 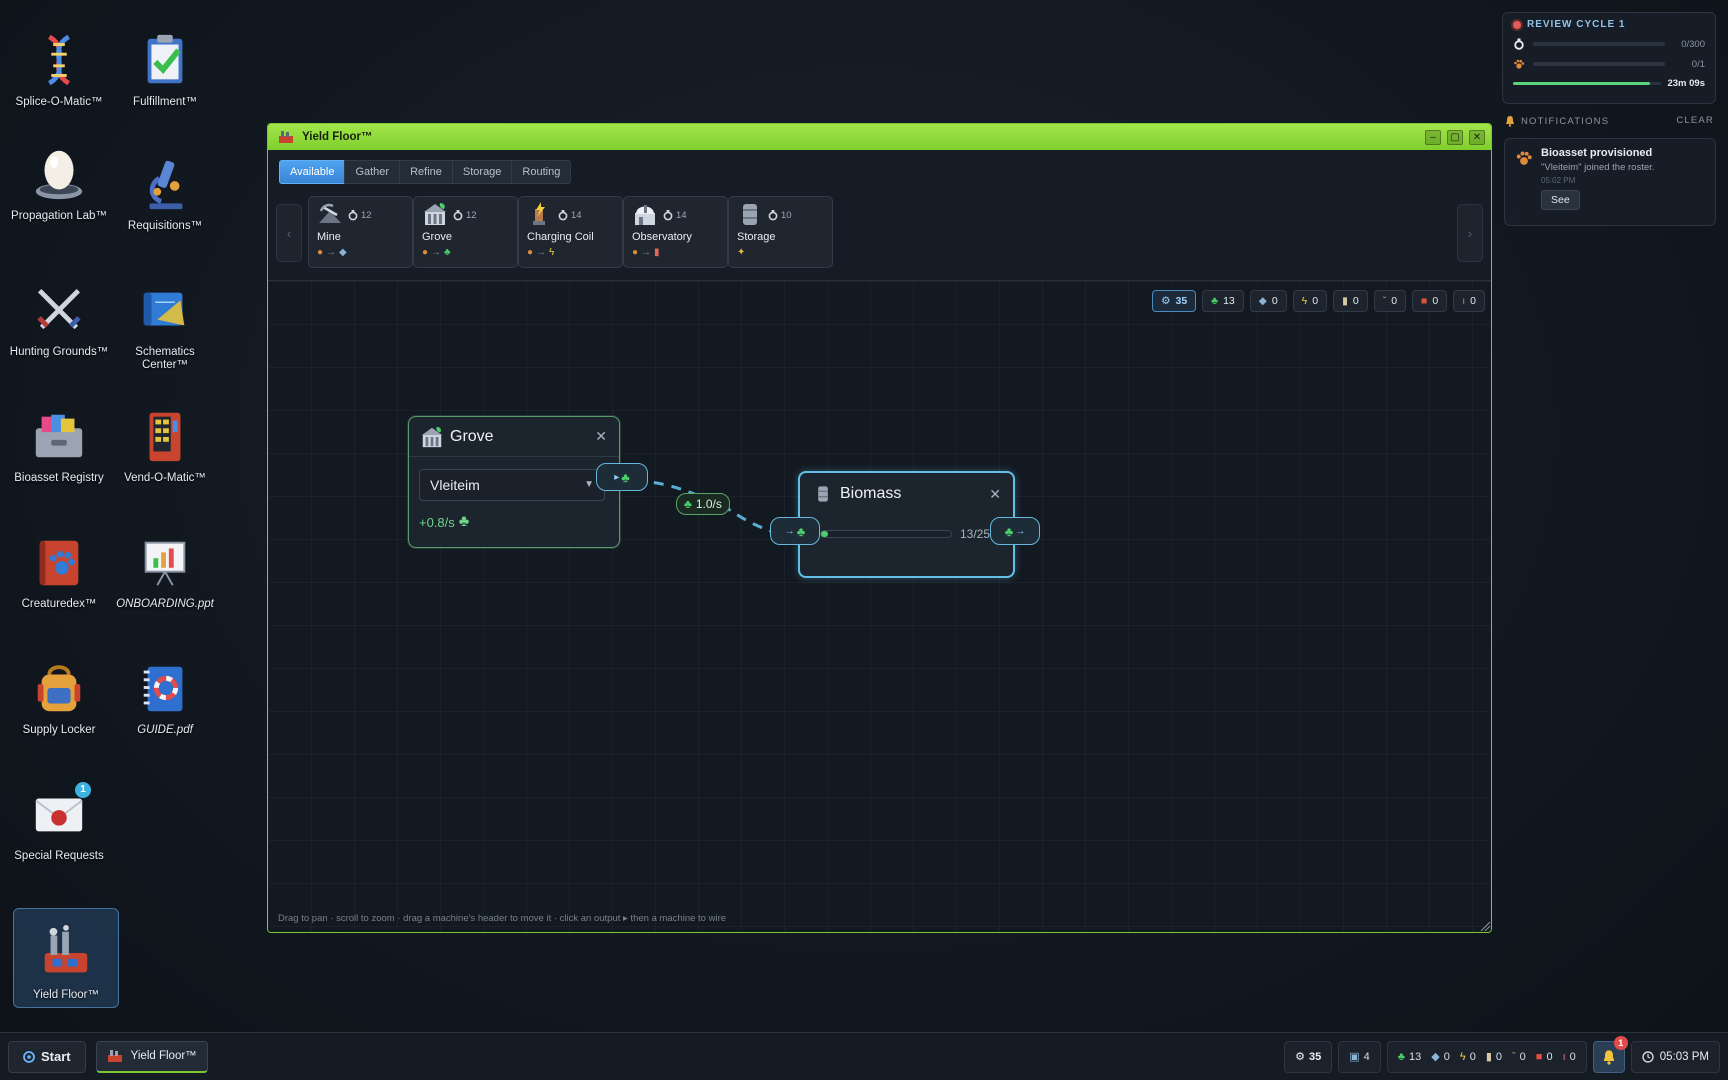 What do you see at coordinates (289, 233) in the screenshot?
I see `palette-prev-button: ‹` at bounding box center [289, 233].